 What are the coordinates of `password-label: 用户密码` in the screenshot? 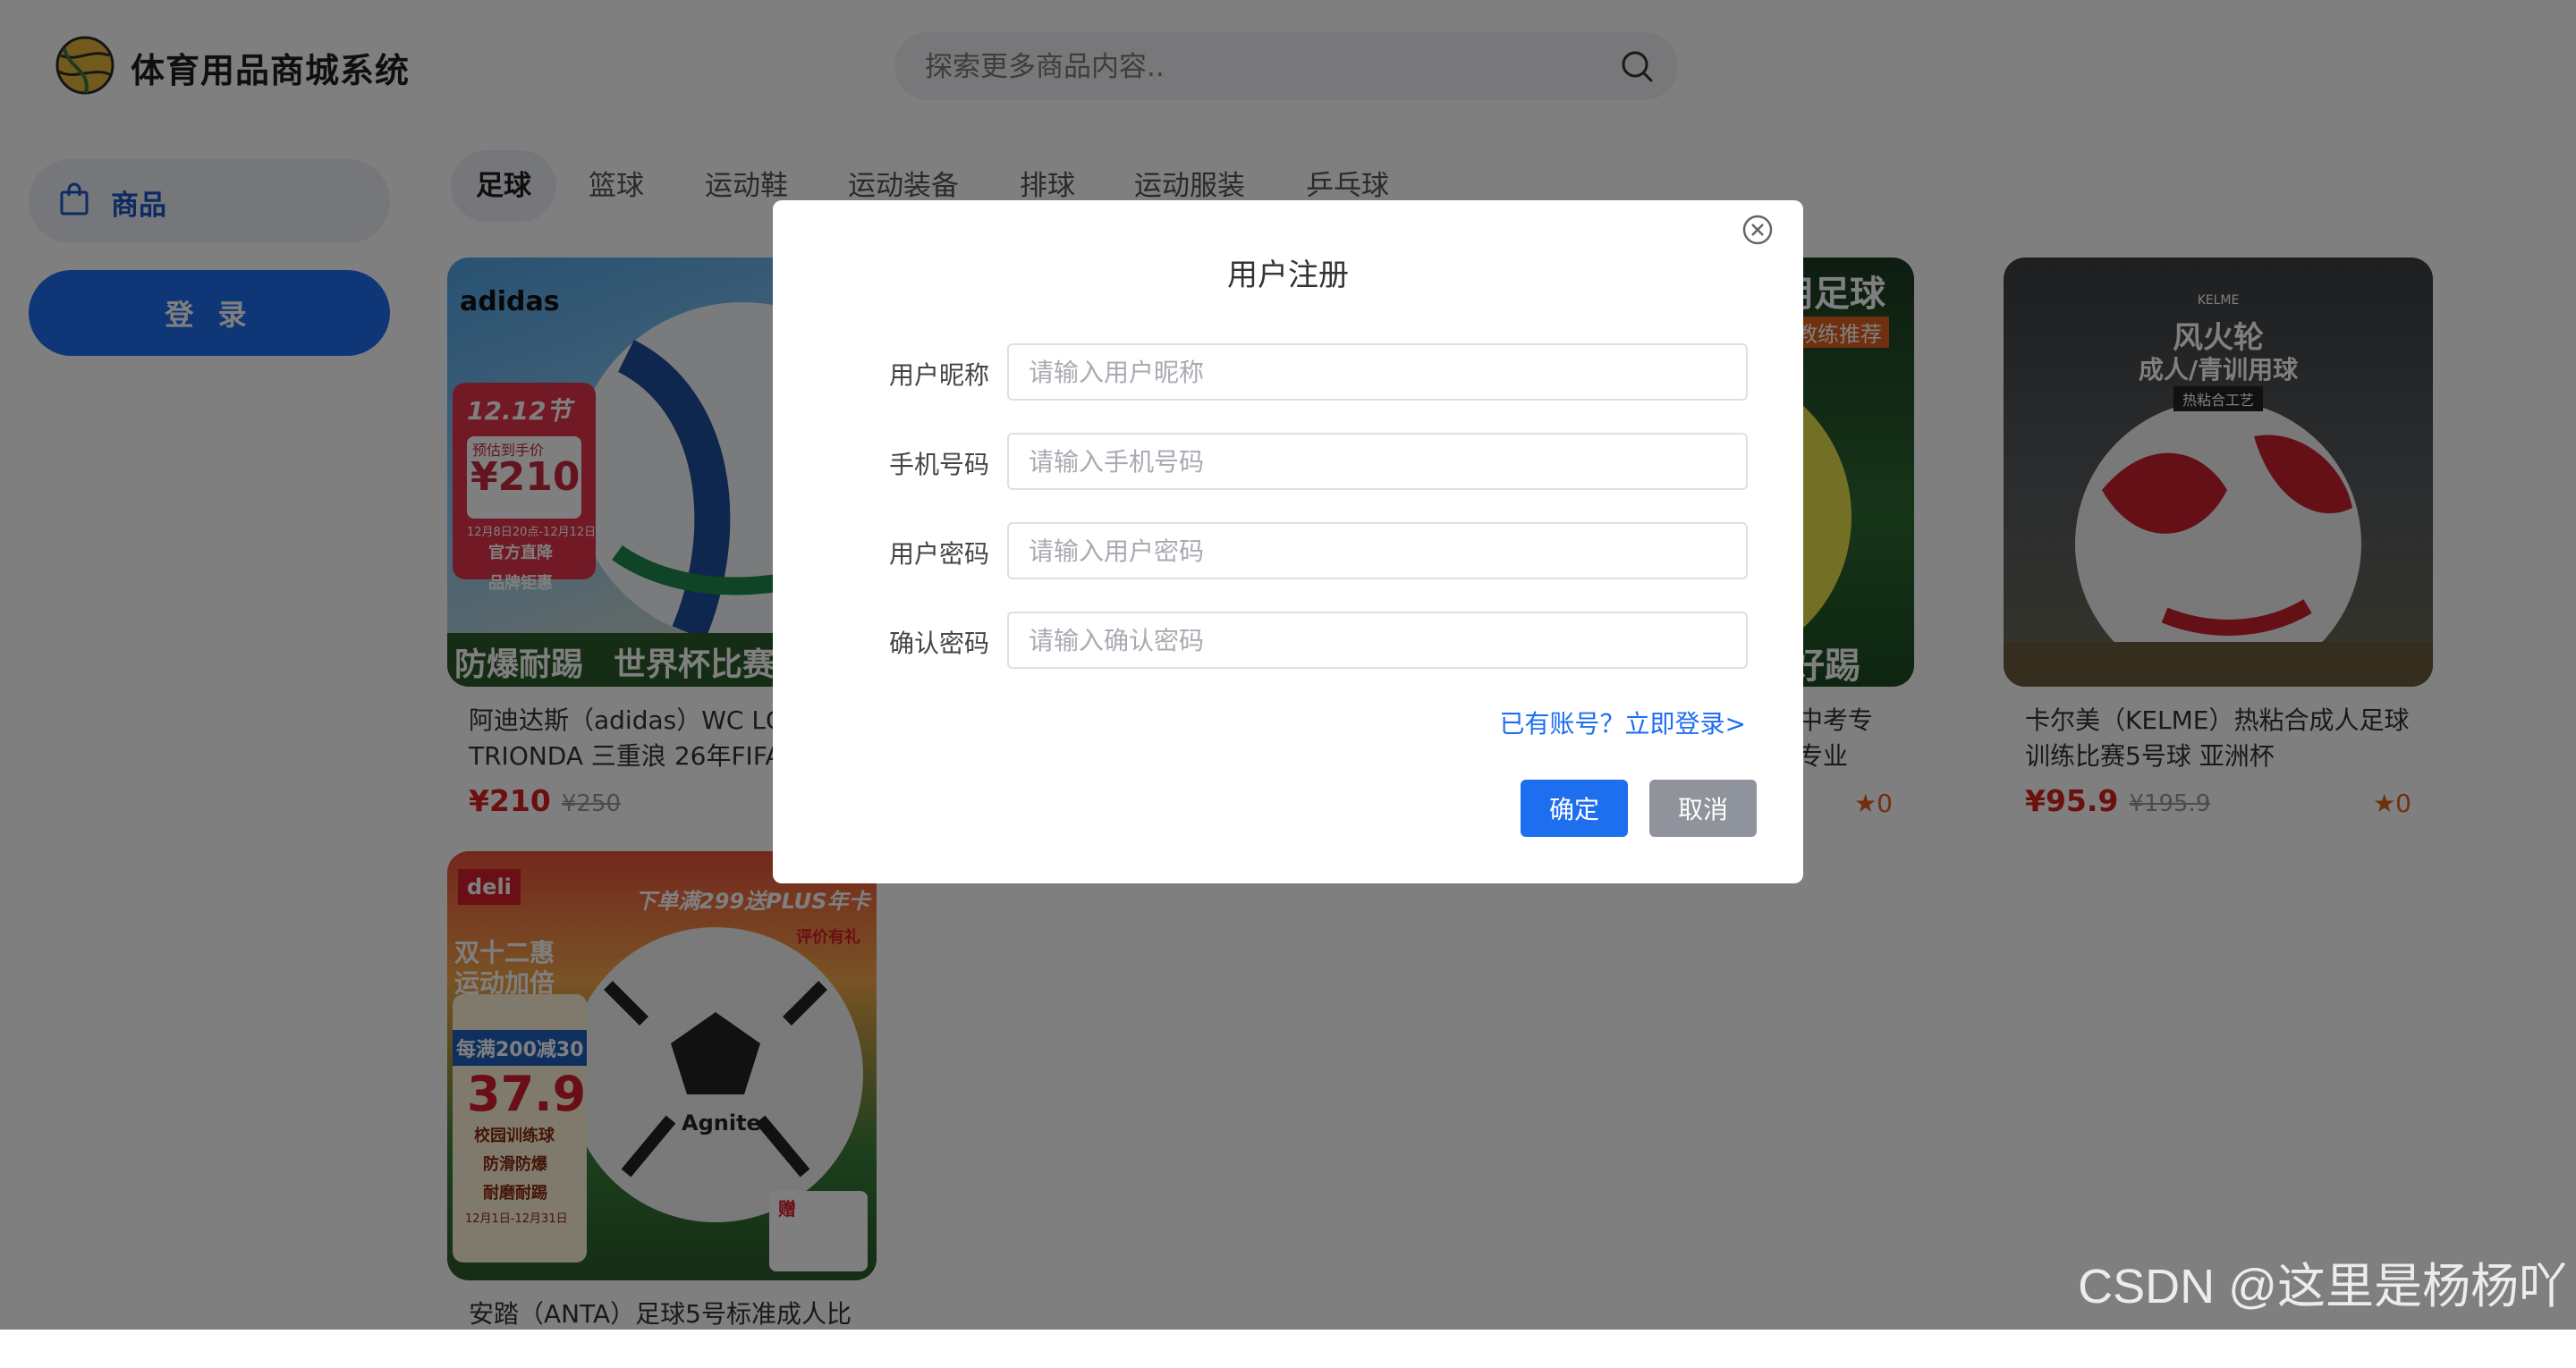 It's located at (938, 554).